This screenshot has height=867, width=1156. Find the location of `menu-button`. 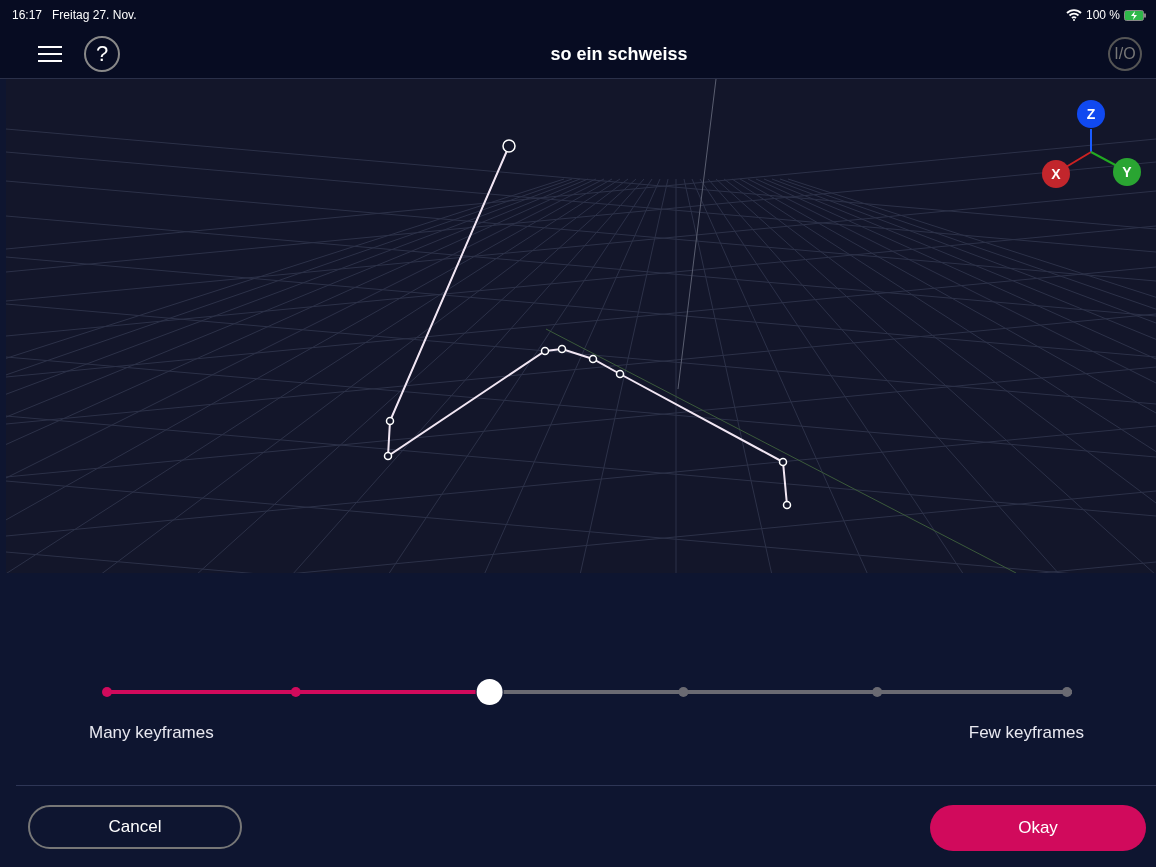

menu-button is located at coordinates (50, 54).